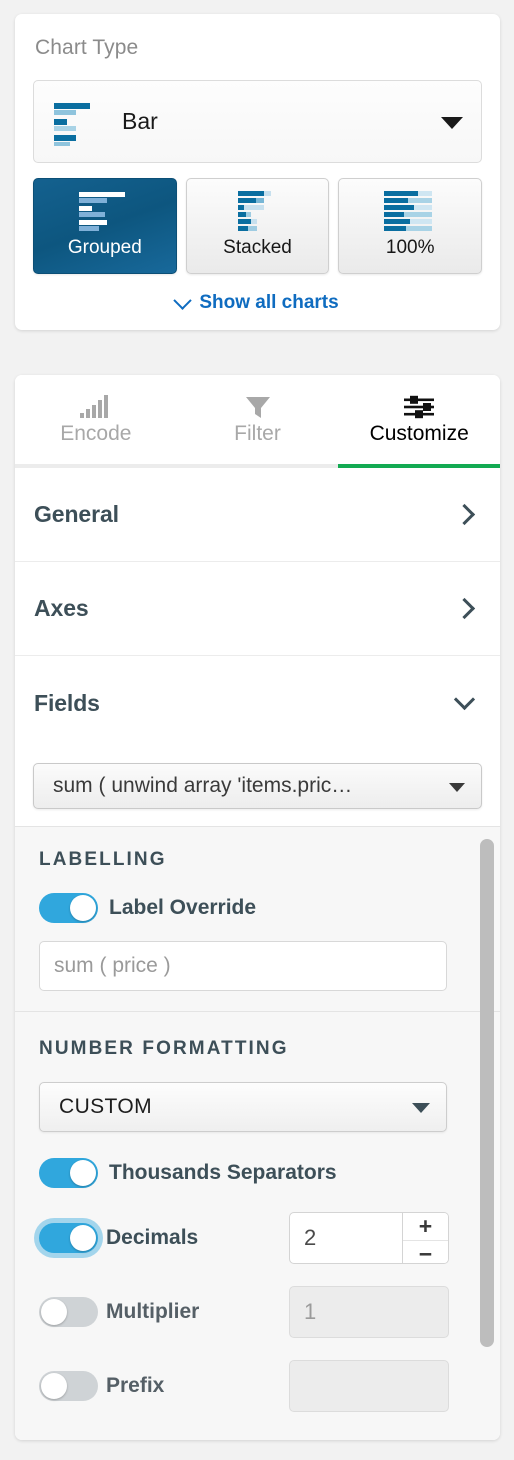  I want to click on decimals-toggle-group: Decimals, so click(164, 1238).